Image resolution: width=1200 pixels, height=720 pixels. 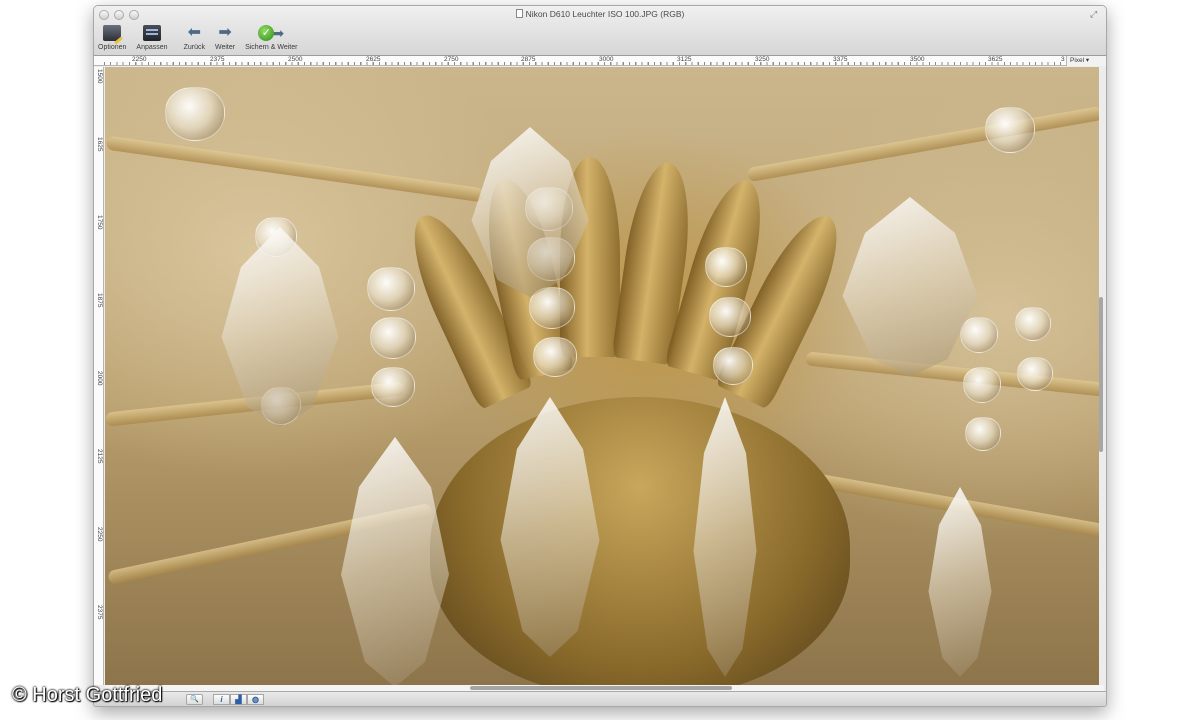 I want to click on horizontal-scroll-thumb, so click(x=601, y=688).